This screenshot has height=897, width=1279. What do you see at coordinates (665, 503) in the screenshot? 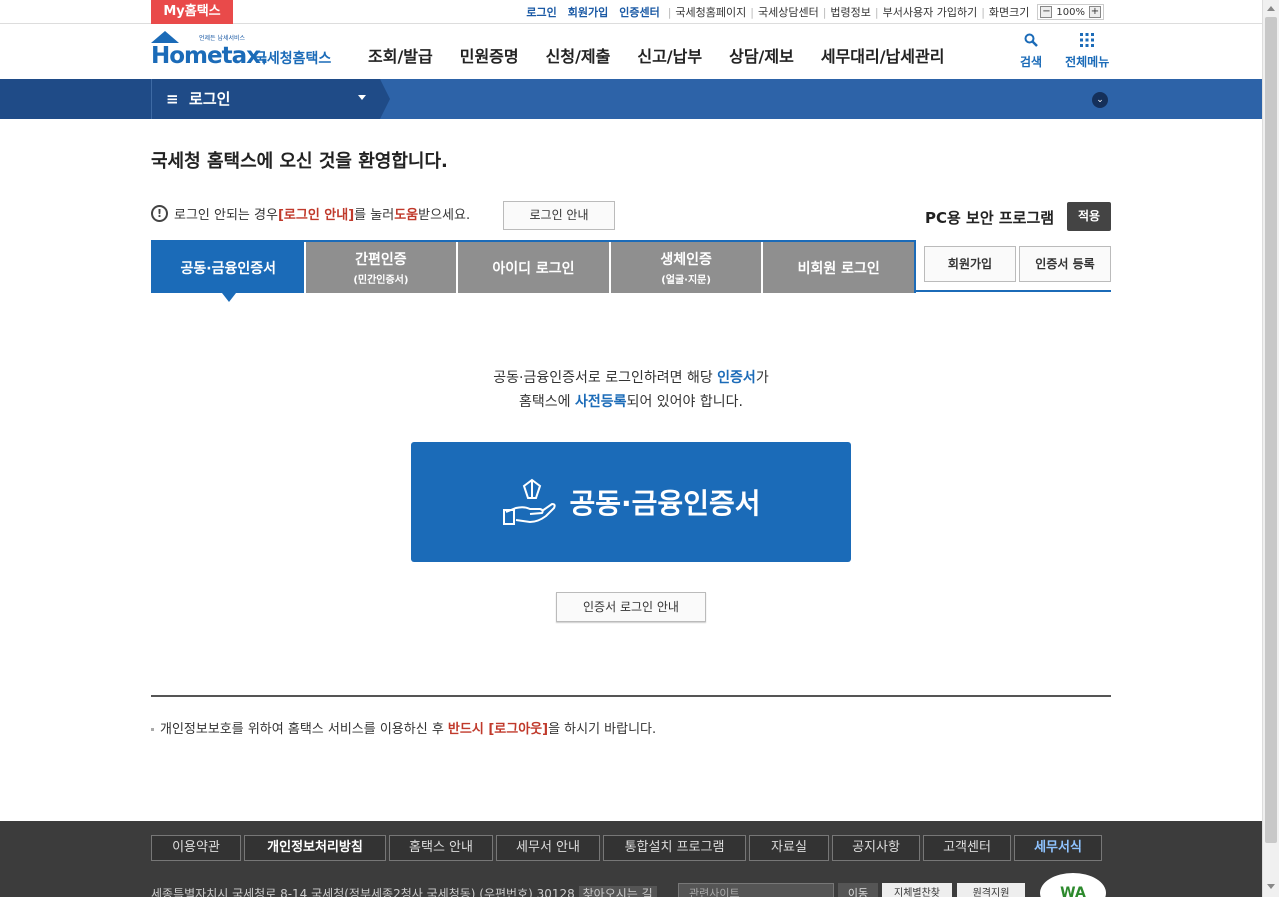
I see `big-button-label: 공동·금융인증서` at bounding box center [665, 503].